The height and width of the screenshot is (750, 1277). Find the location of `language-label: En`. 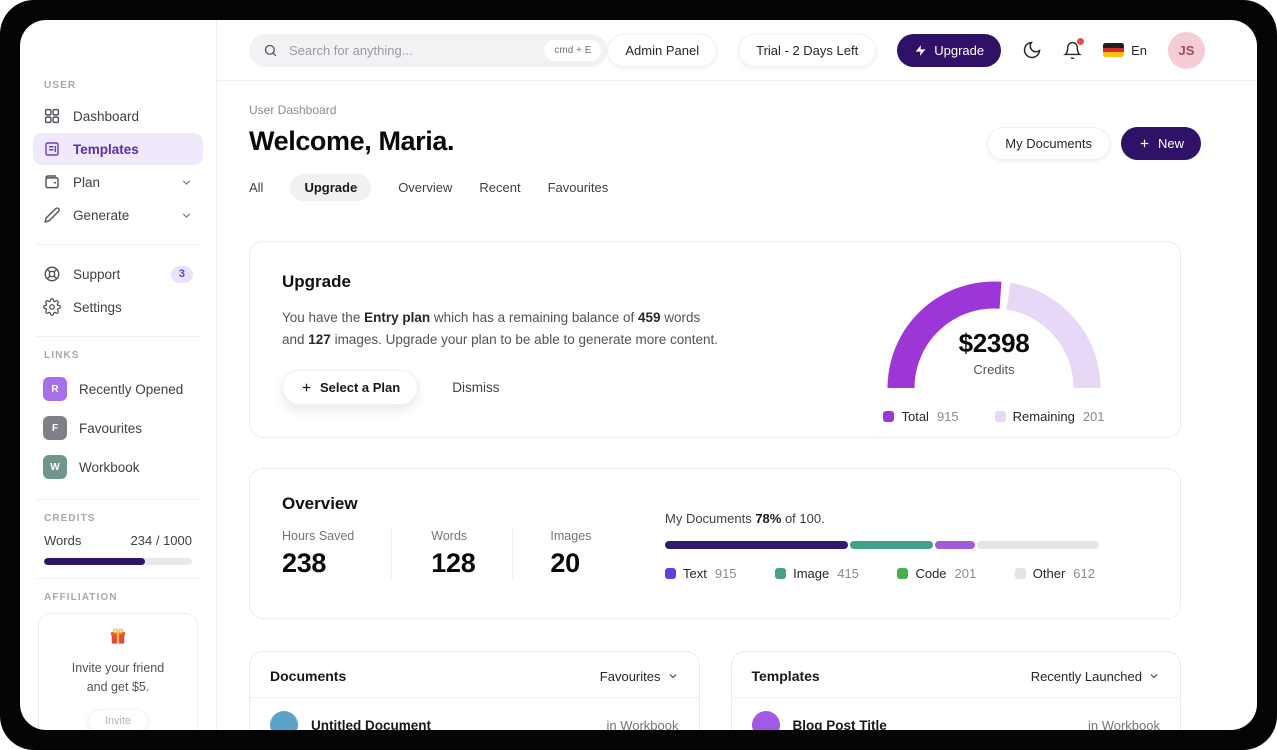

language-label: En is located at coordinates (1139, 50).